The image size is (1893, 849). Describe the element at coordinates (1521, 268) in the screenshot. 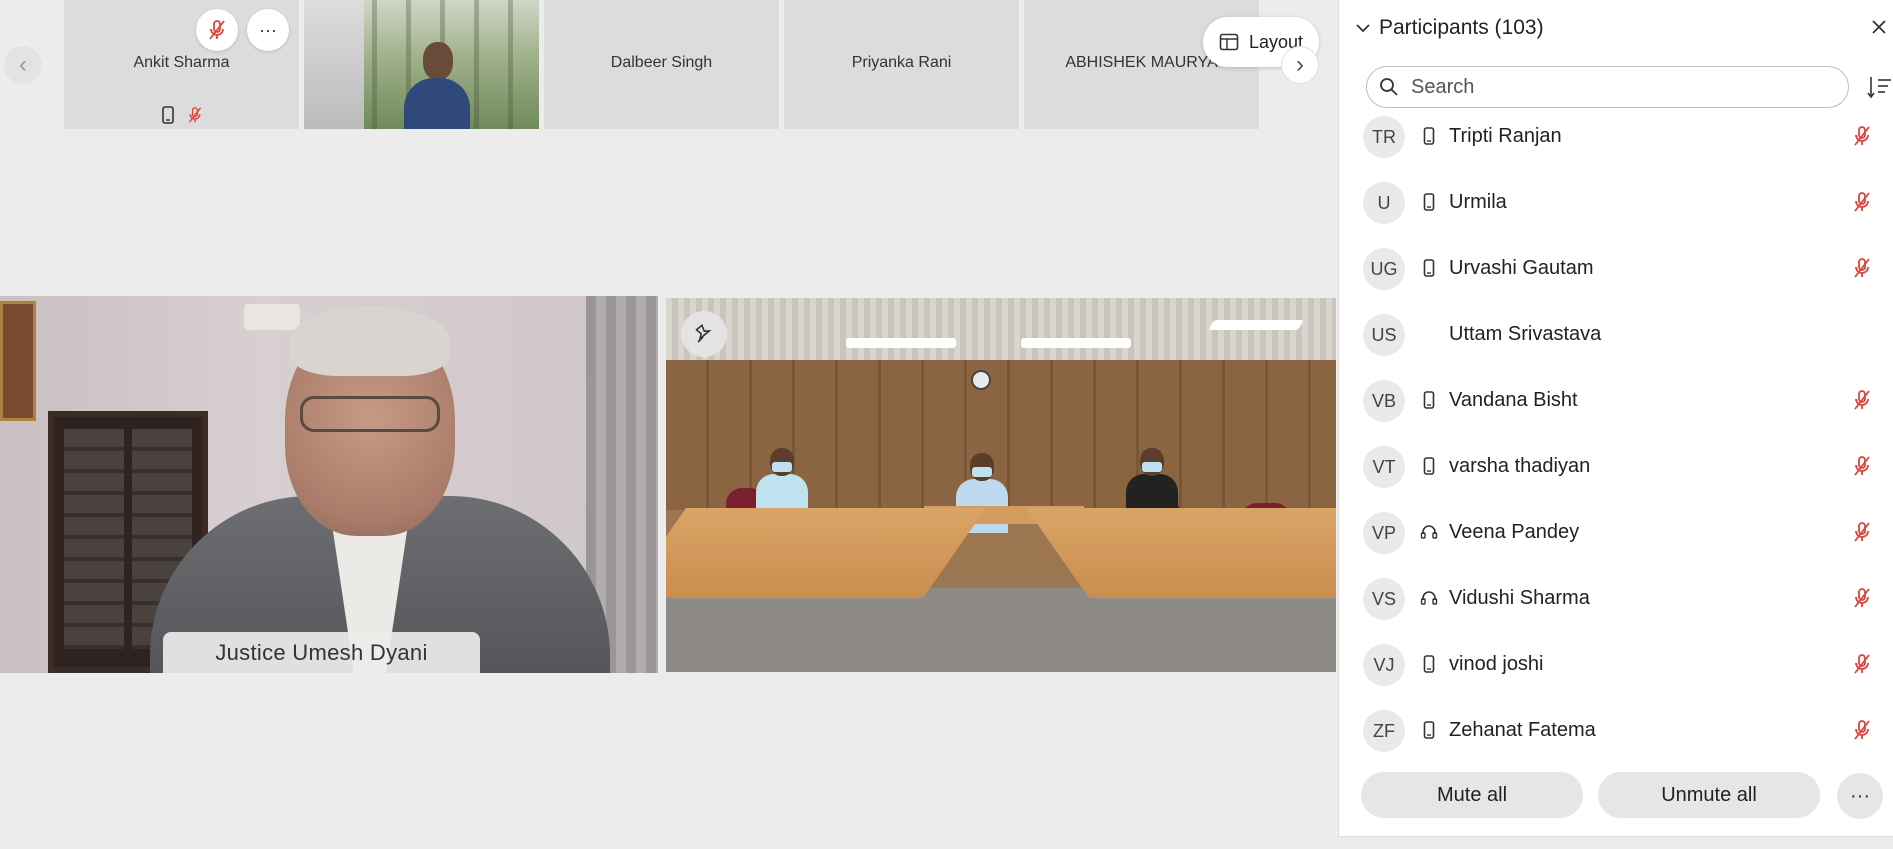

I see `participant-name: Urvashi Gautam` at that location.